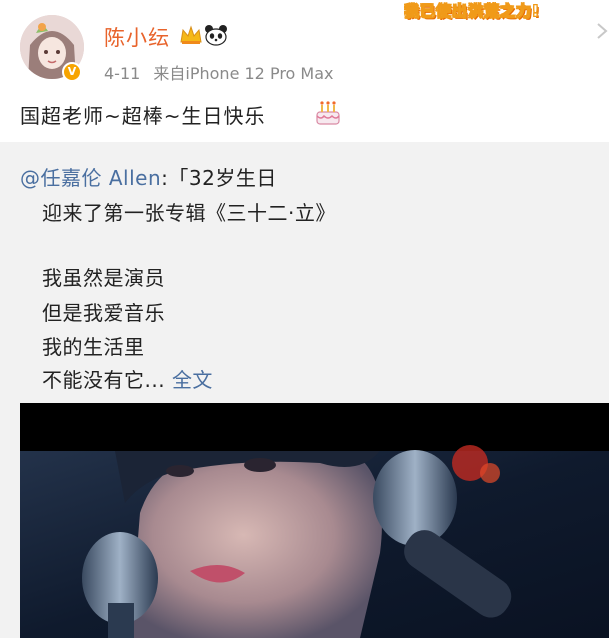  What do you see at coordinates (219, 178) in the screenshot?
I see `repost-line-1: :「32岁生日` at bounding box center [219, 178].